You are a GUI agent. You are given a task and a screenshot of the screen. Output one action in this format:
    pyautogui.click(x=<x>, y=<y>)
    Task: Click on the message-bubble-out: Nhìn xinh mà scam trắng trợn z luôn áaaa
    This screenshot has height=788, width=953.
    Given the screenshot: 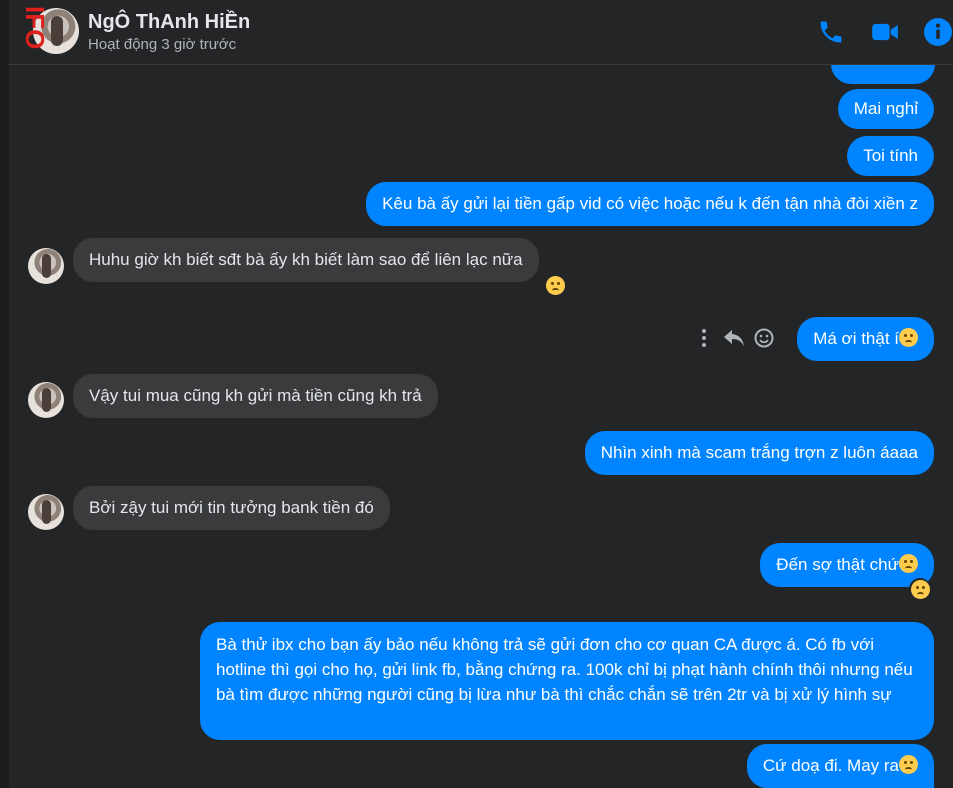 What is the action you would take?
    pyautogui.click(x=759, y=453)
    